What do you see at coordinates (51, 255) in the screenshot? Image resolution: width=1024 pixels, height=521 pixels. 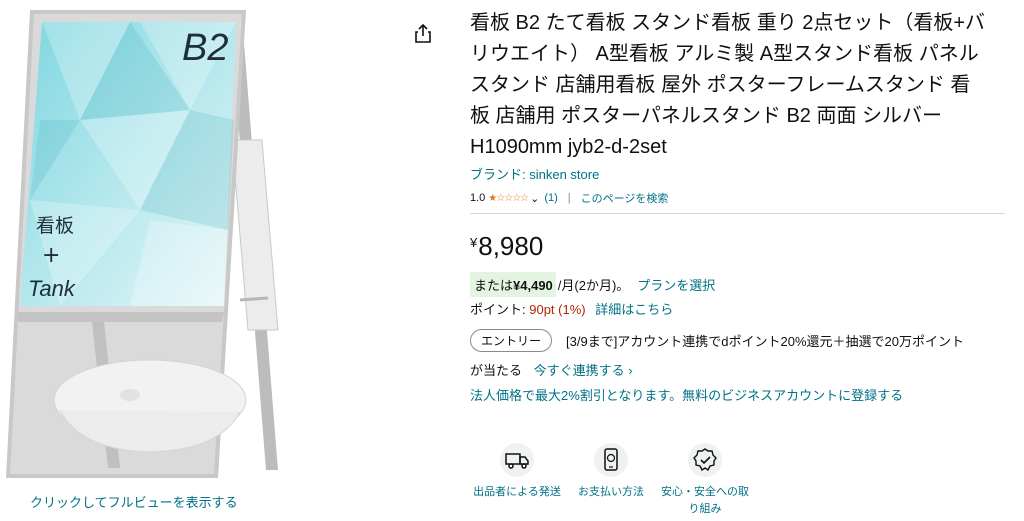 I see `poster-text-2: +` at bounding box center [51, 255].